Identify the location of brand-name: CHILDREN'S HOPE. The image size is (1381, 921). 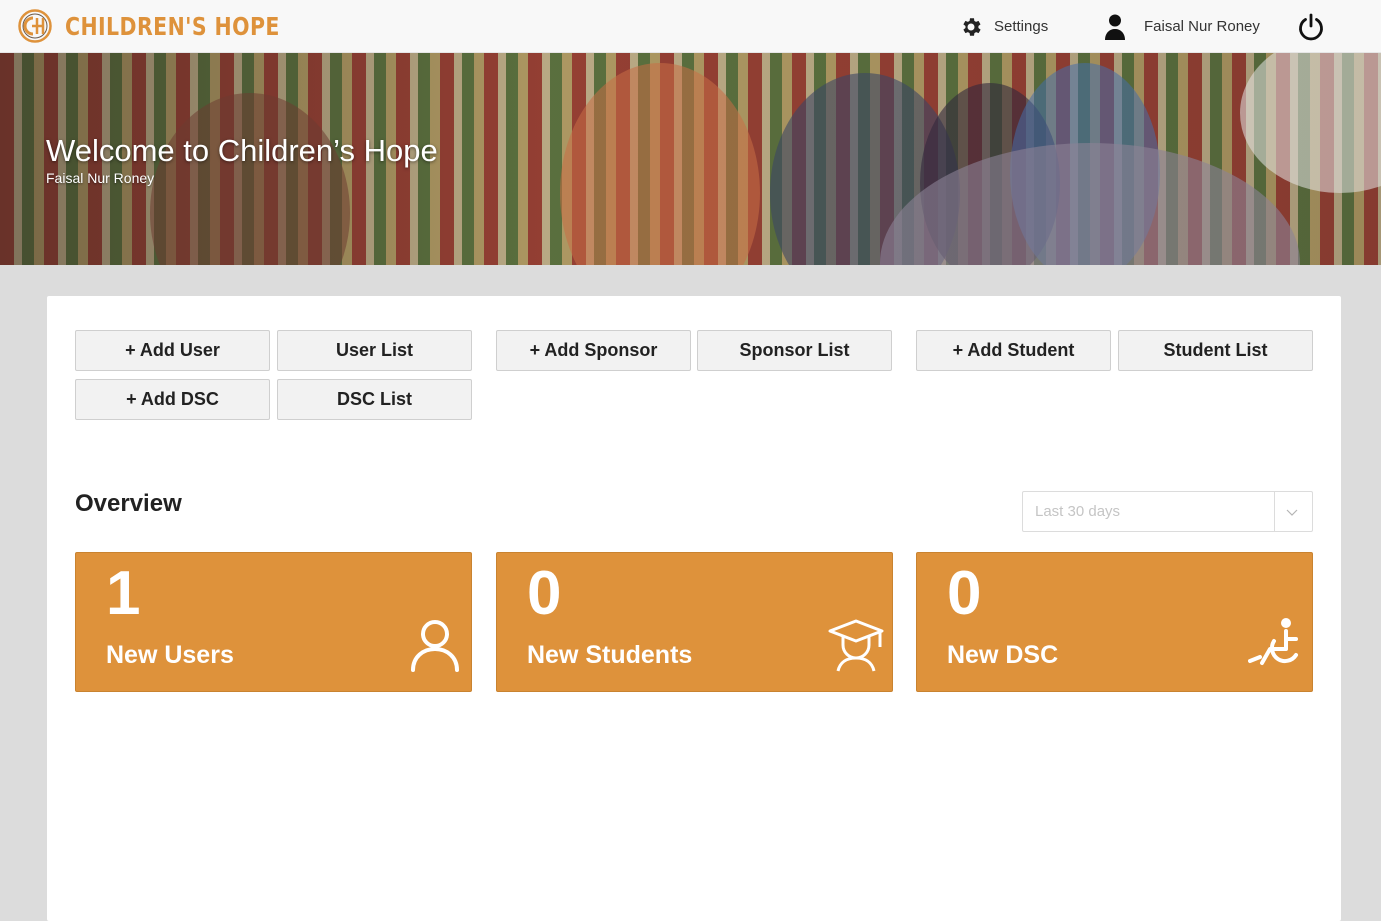
(172, 26).